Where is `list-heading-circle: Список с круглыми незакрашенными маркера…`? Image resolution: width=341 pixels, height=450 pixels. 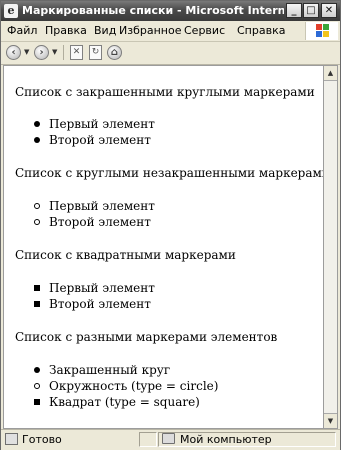 list-heading-circle: Список с круглыми незакрашенными маркера… is located at coordinates (169, 173).